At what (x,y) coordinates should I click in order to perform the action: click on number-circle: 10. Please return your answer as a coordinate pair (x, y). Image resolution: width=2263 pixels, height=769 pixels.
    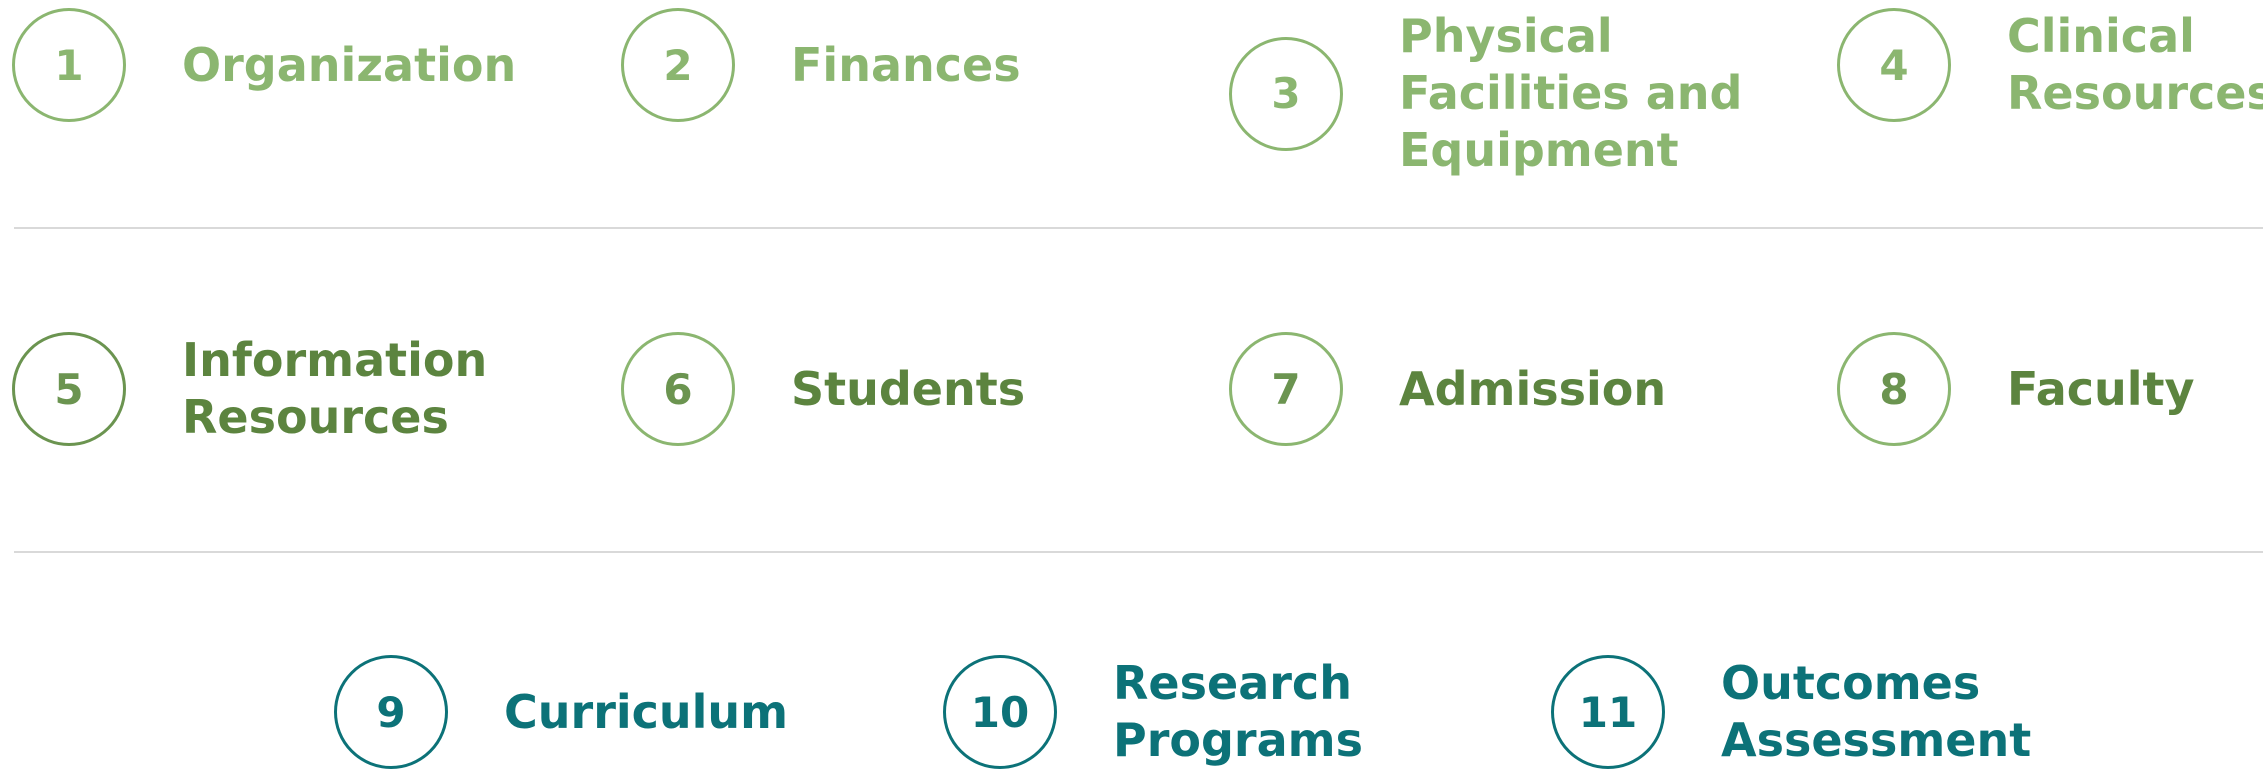
    Looking at the image, I should click on (1000, 712).